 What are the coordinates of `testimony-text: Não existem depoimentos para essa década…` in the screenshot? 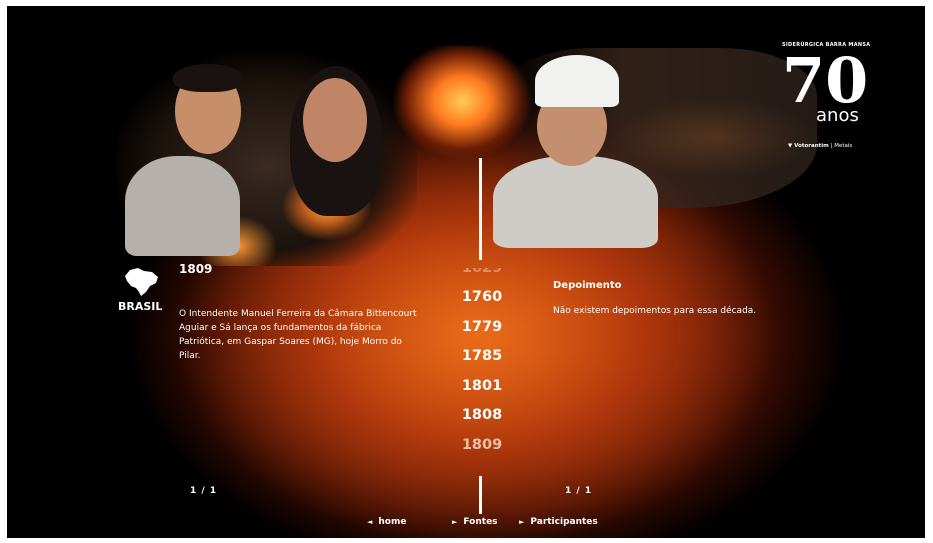 It's located at (655, 311).